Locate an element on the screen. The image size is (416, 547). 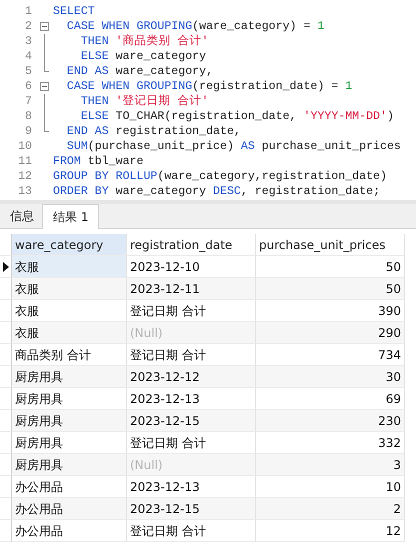
result-tab: 信息 is located at coordinates (22, 216).